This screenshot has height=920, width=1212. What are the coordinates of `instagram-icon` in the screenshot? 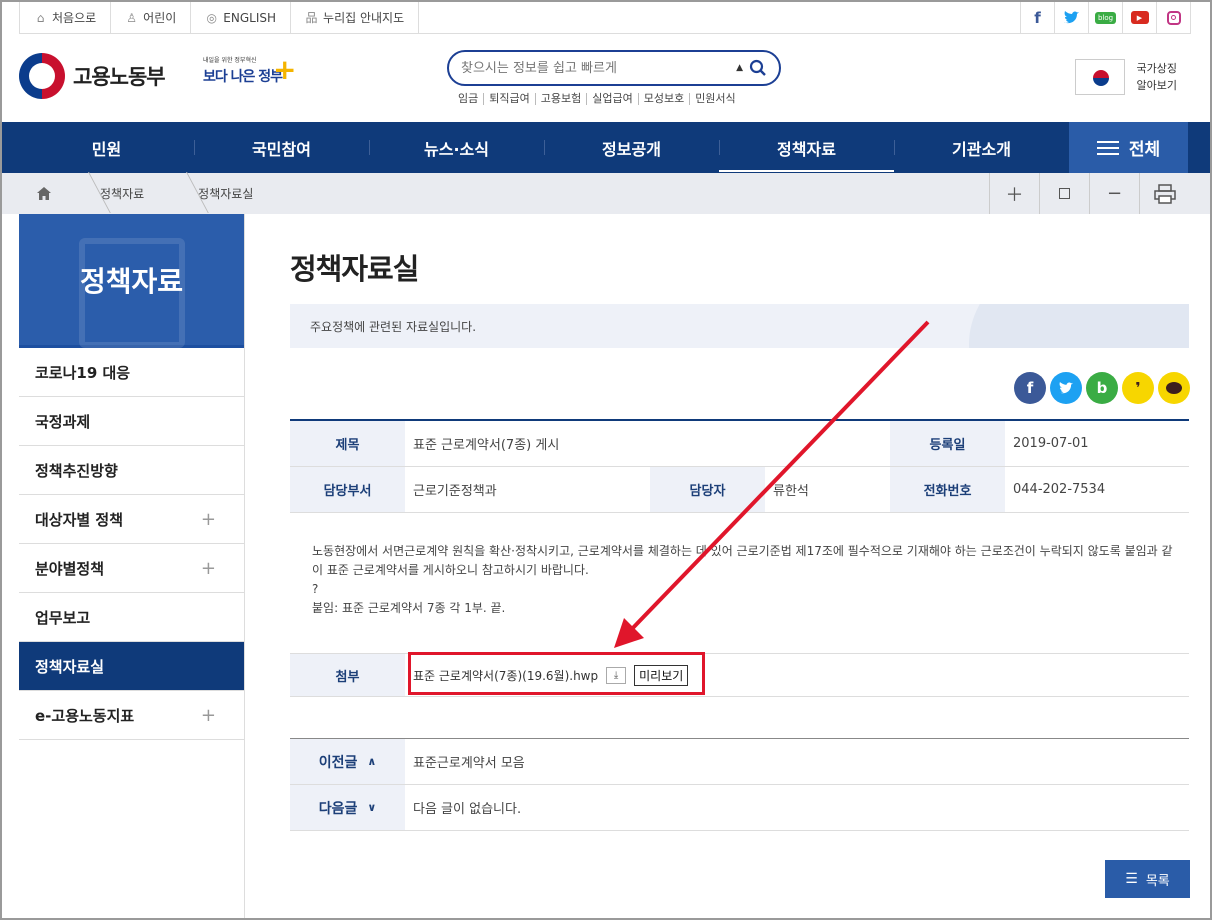 It's located at (1174, 17).